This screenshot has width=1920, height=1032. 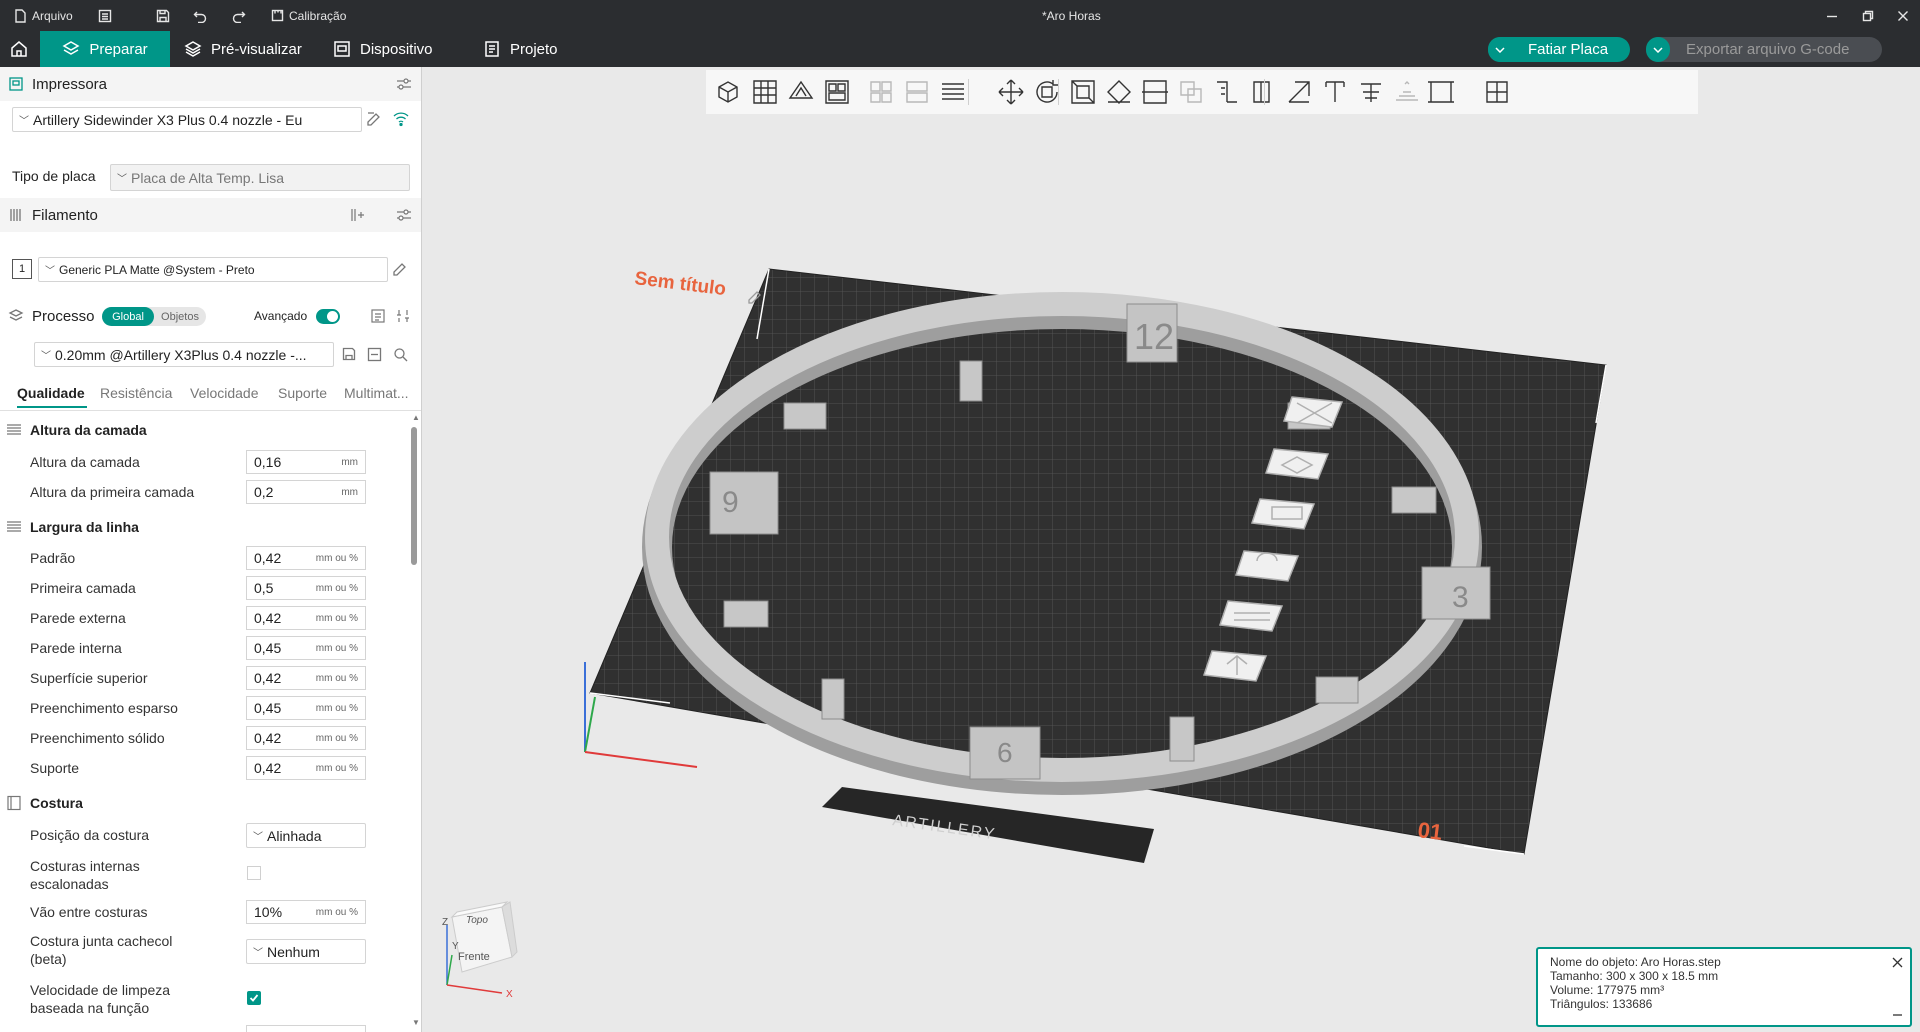 I want to click on tab-pre-visualizar: Pré-visualizar, so click(x=243, y=49).